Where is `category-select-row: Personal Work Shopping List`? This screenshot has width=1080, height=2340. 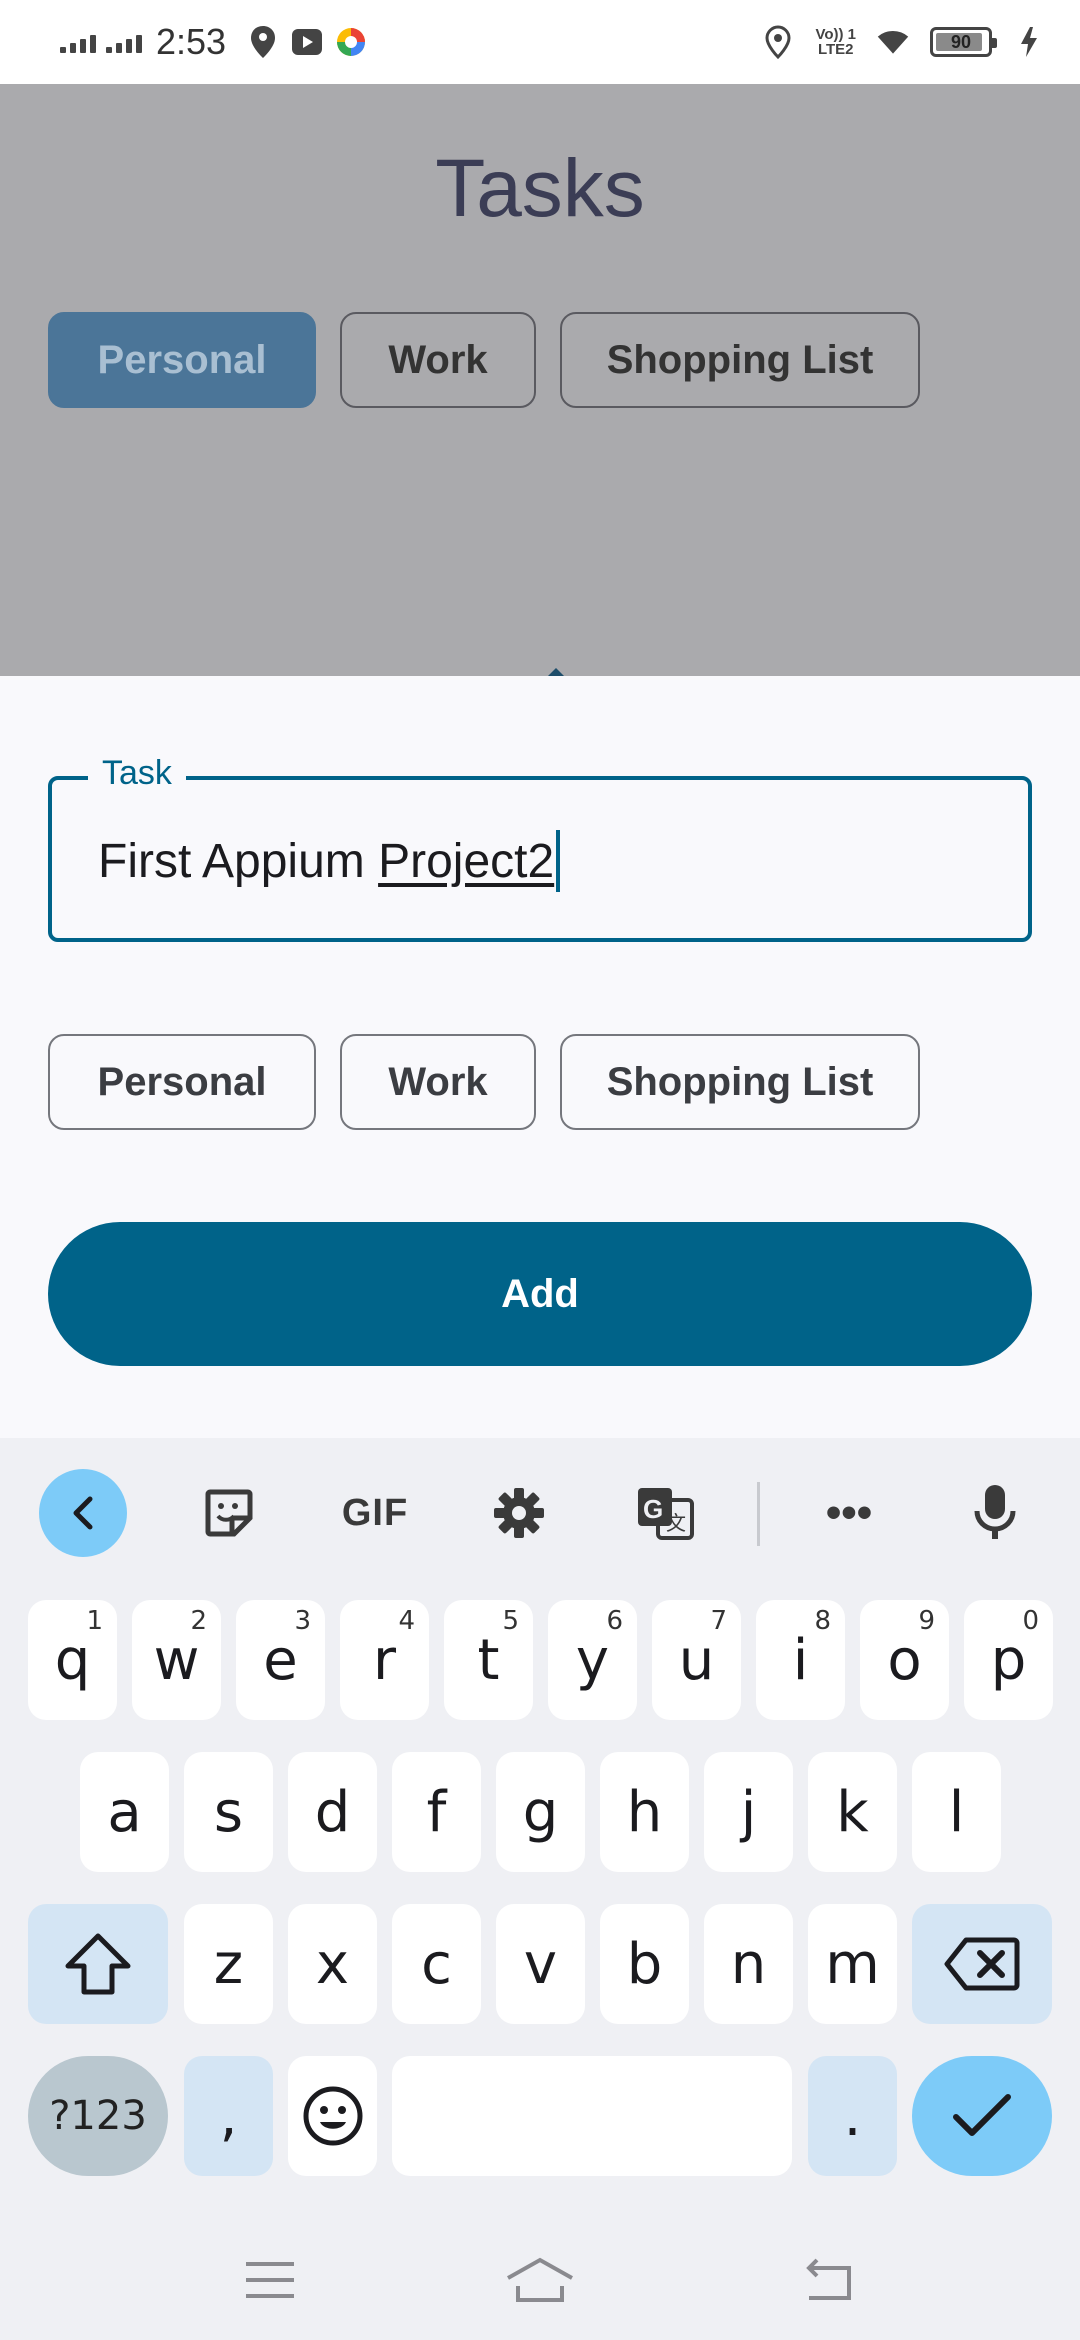
category-select-row: Personal Work Shopping List is located at coordinates (484, 1082).